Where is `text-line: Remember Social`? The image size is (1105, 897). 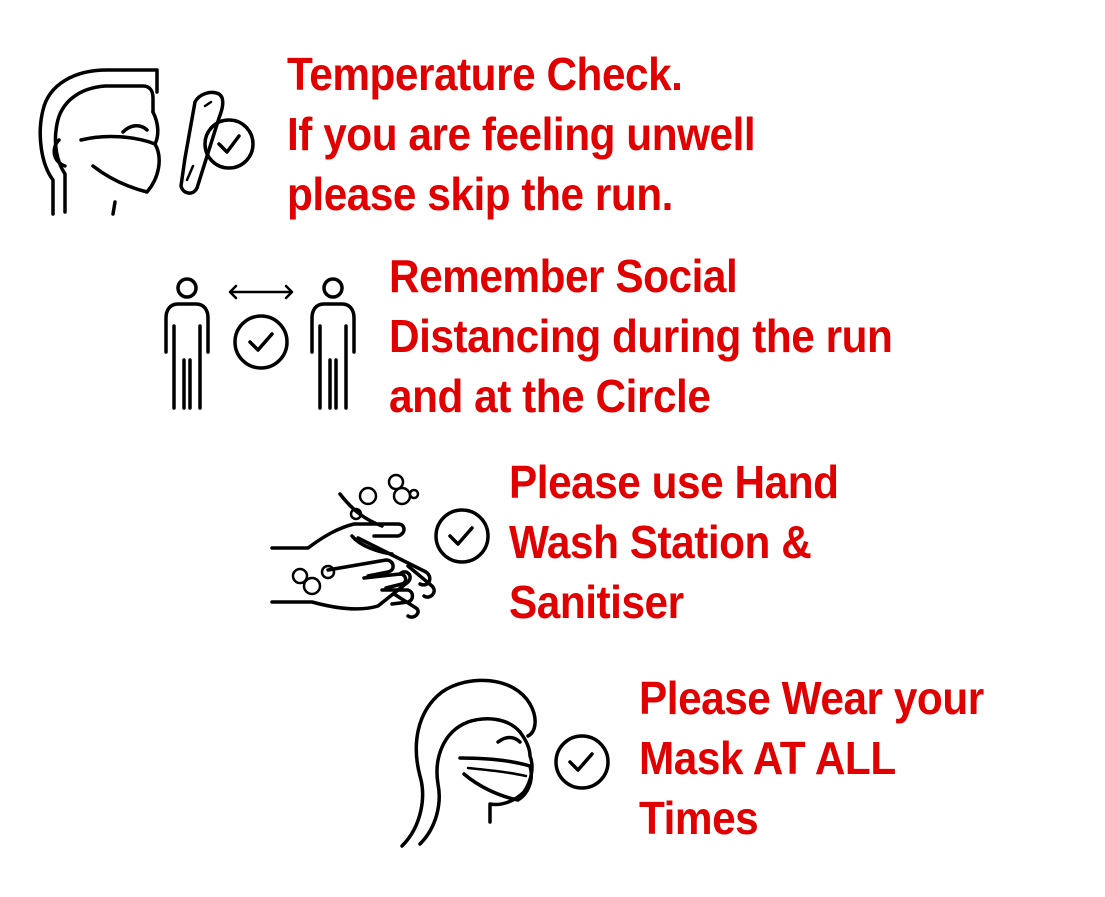
text-line: Remember Social is located at coordinates (563, 276).